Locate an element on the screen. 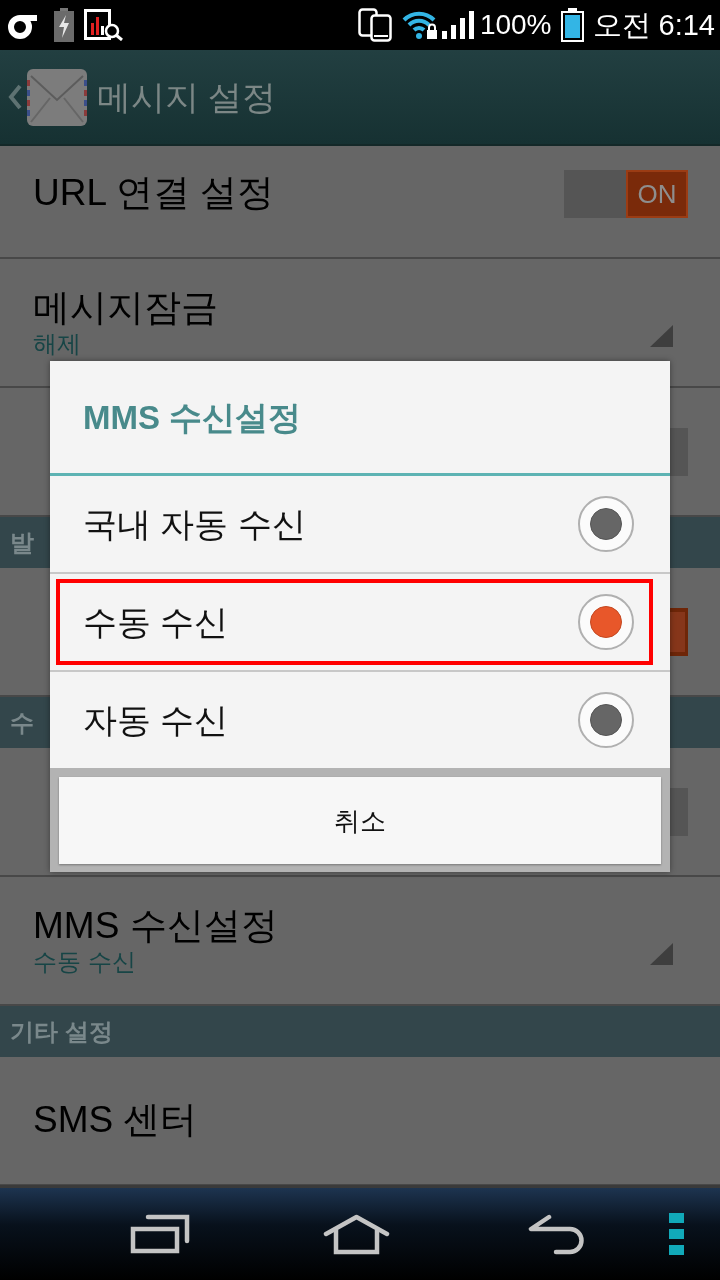 This screenshot has width=720, height=1280. screen-title: 메시지 설정 is located at coordinates (187, 97).